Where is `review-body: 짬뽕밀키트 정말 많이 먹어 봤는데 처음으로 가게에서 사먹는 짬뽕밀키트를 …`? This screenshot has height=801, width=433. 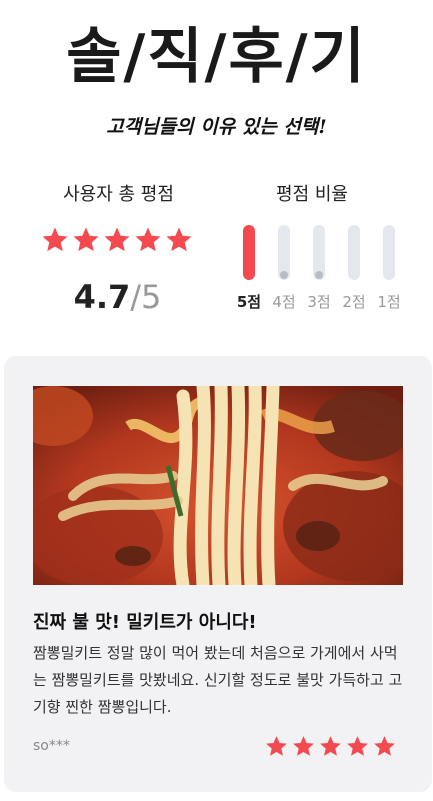
review-body: 짬뽕밀키트 정말 많이 먹어 봤는데 처음으로 가게에서 사먹는 짬뽕밀키트를 … is located at coordinates (218, 680).